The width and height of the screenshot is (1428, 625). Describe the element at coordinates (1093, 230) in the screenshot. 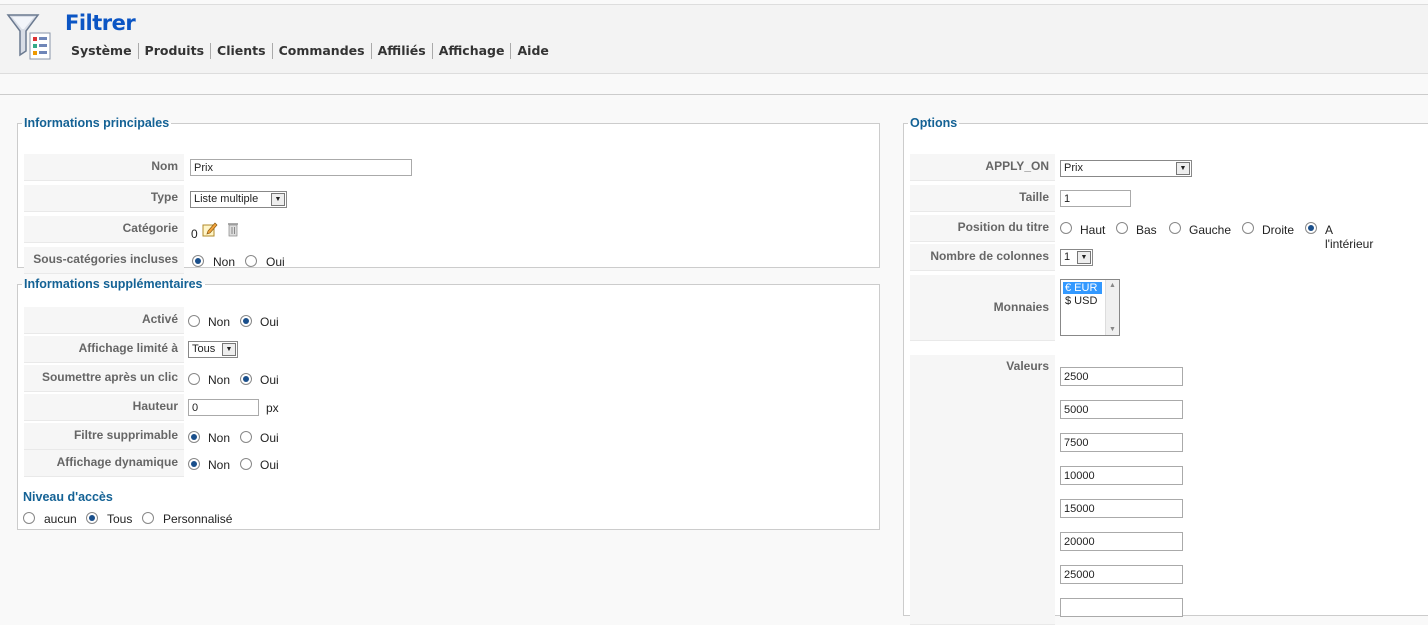

I see `title-pos-haut-label: Haut` at that location.